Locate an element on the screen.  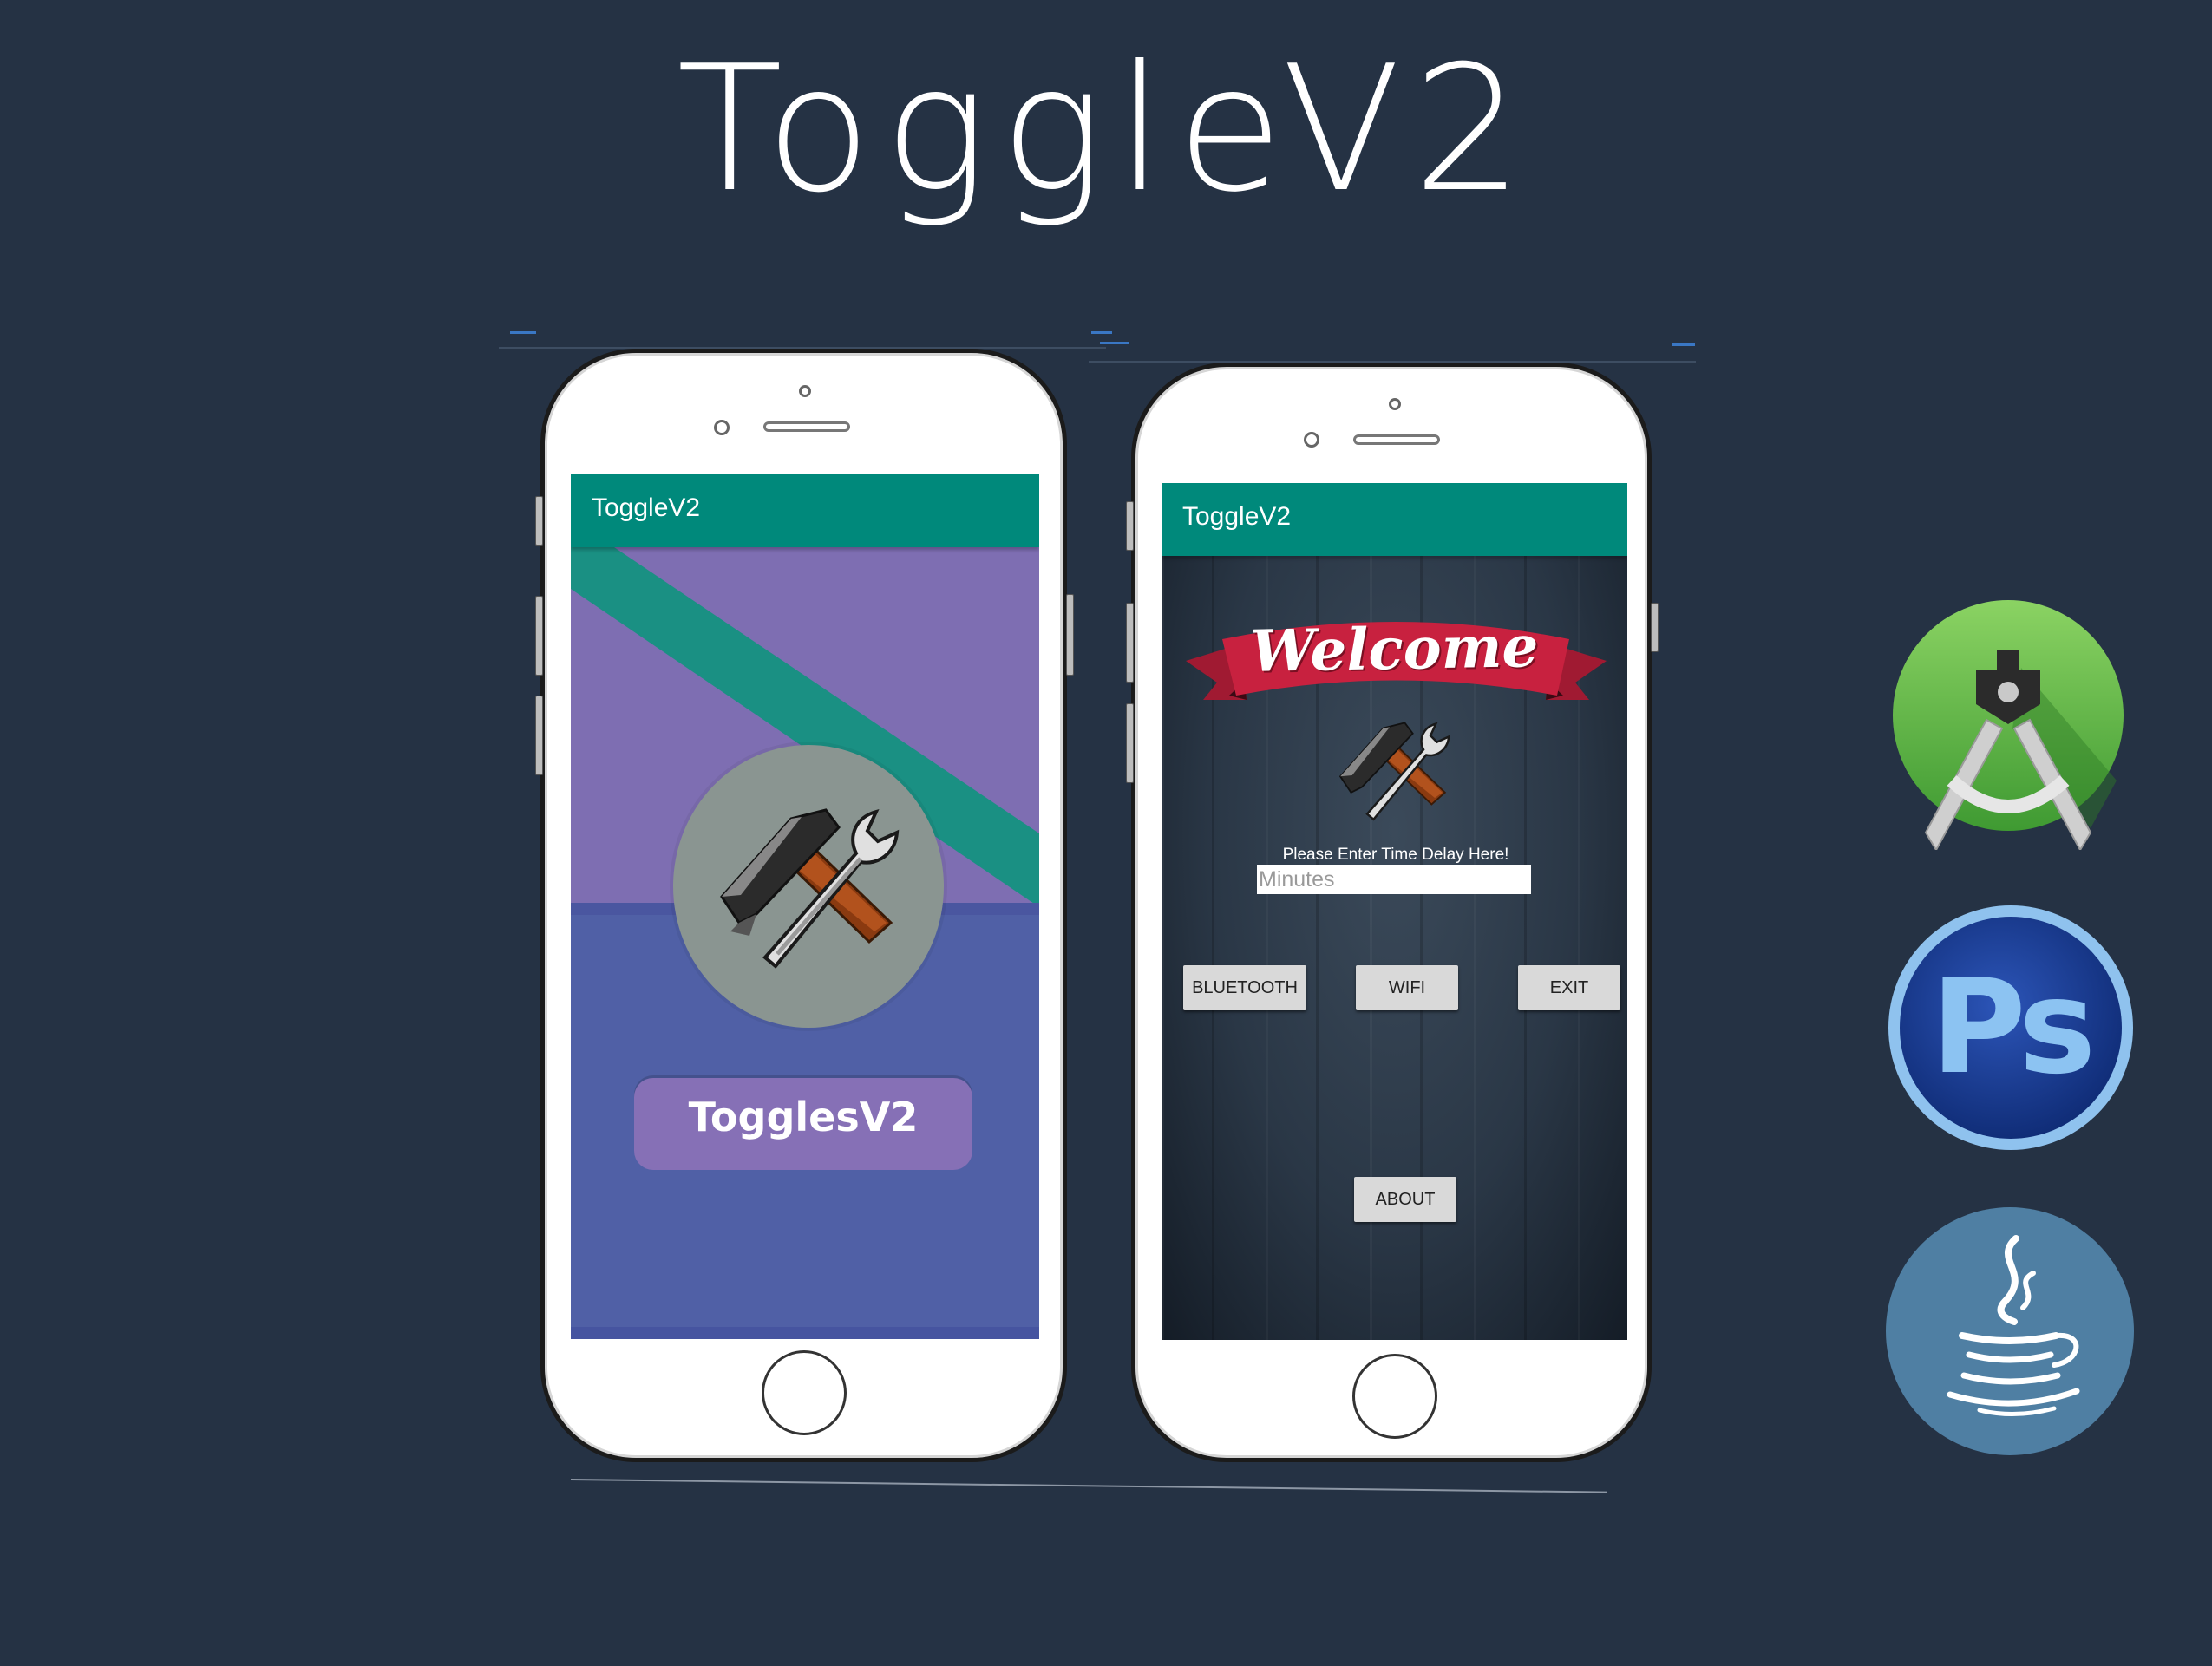
splash-title-button: TogglesV2 is located at coordinates (803, 1124).